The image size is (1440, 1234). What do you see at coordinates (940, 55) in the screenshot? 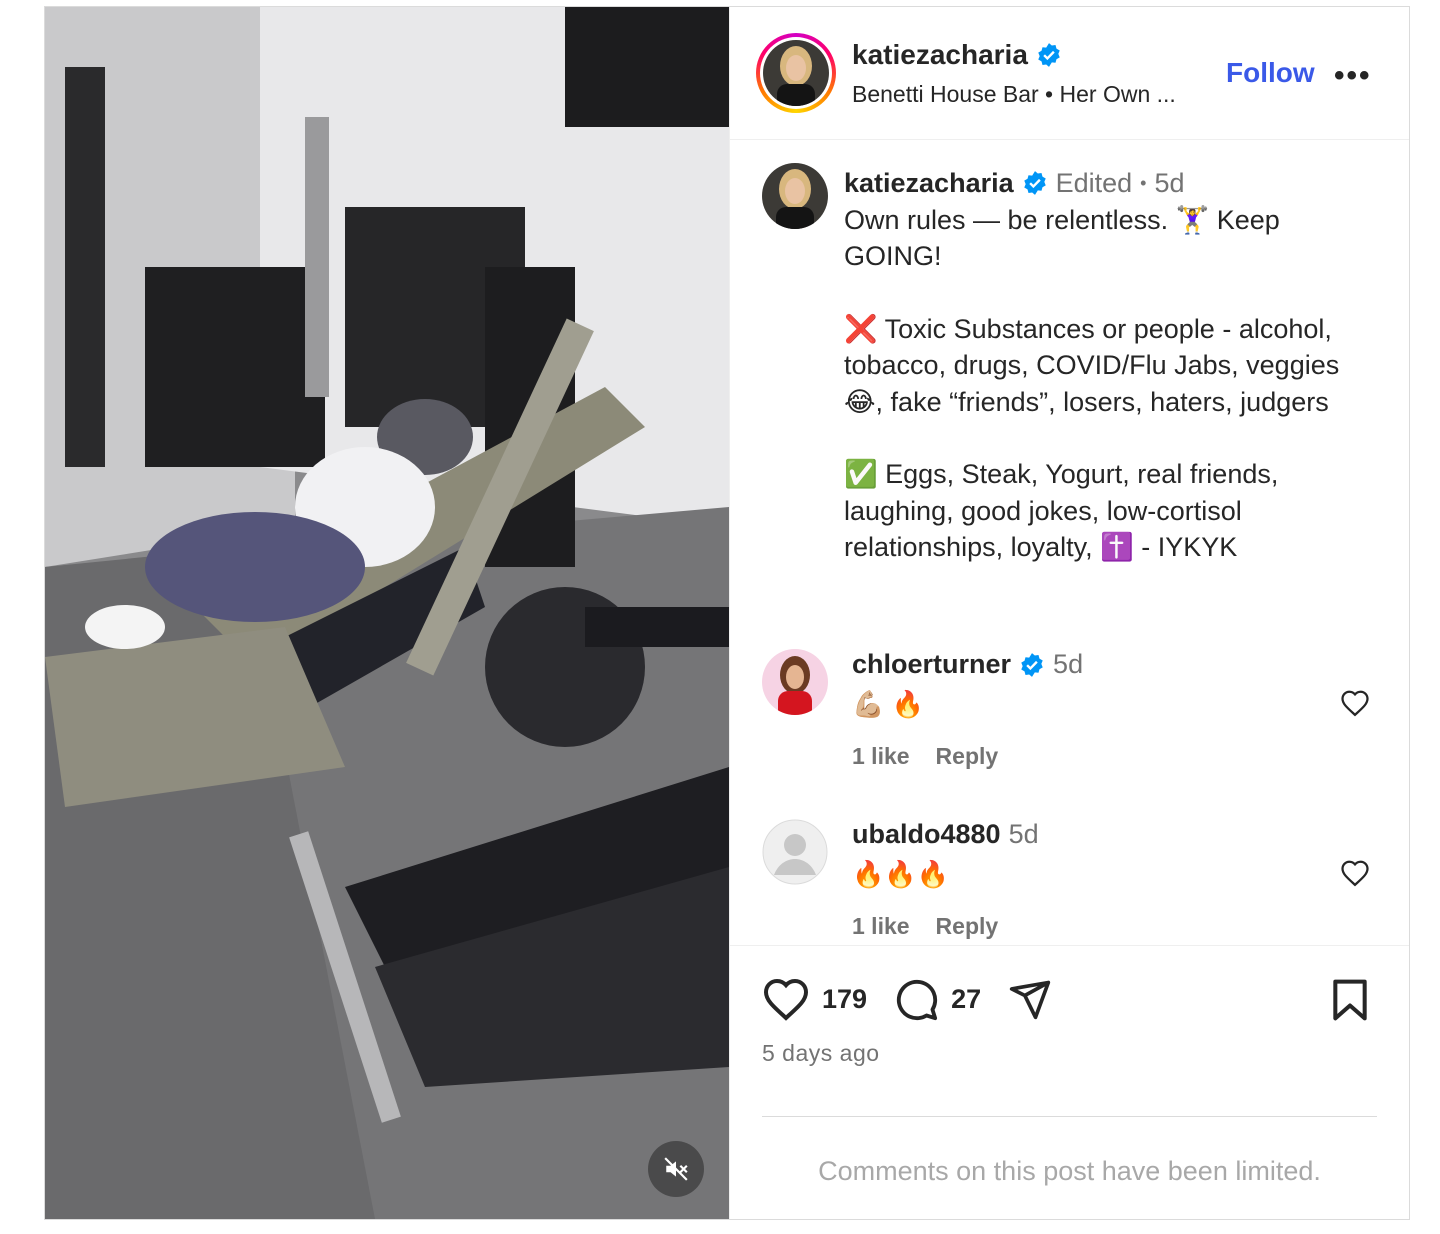
I see `header-username: katiezacharia` at bounding box center [940, 55].